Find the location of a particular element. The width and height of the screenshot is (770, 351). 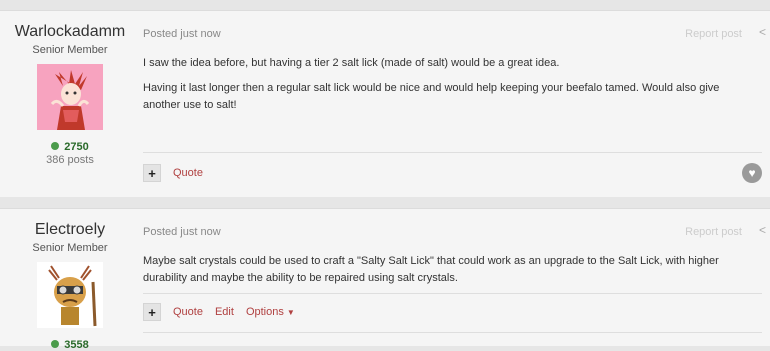

author-panel: Electroely Senior Member 3558 is located at coordinates (70, 280).